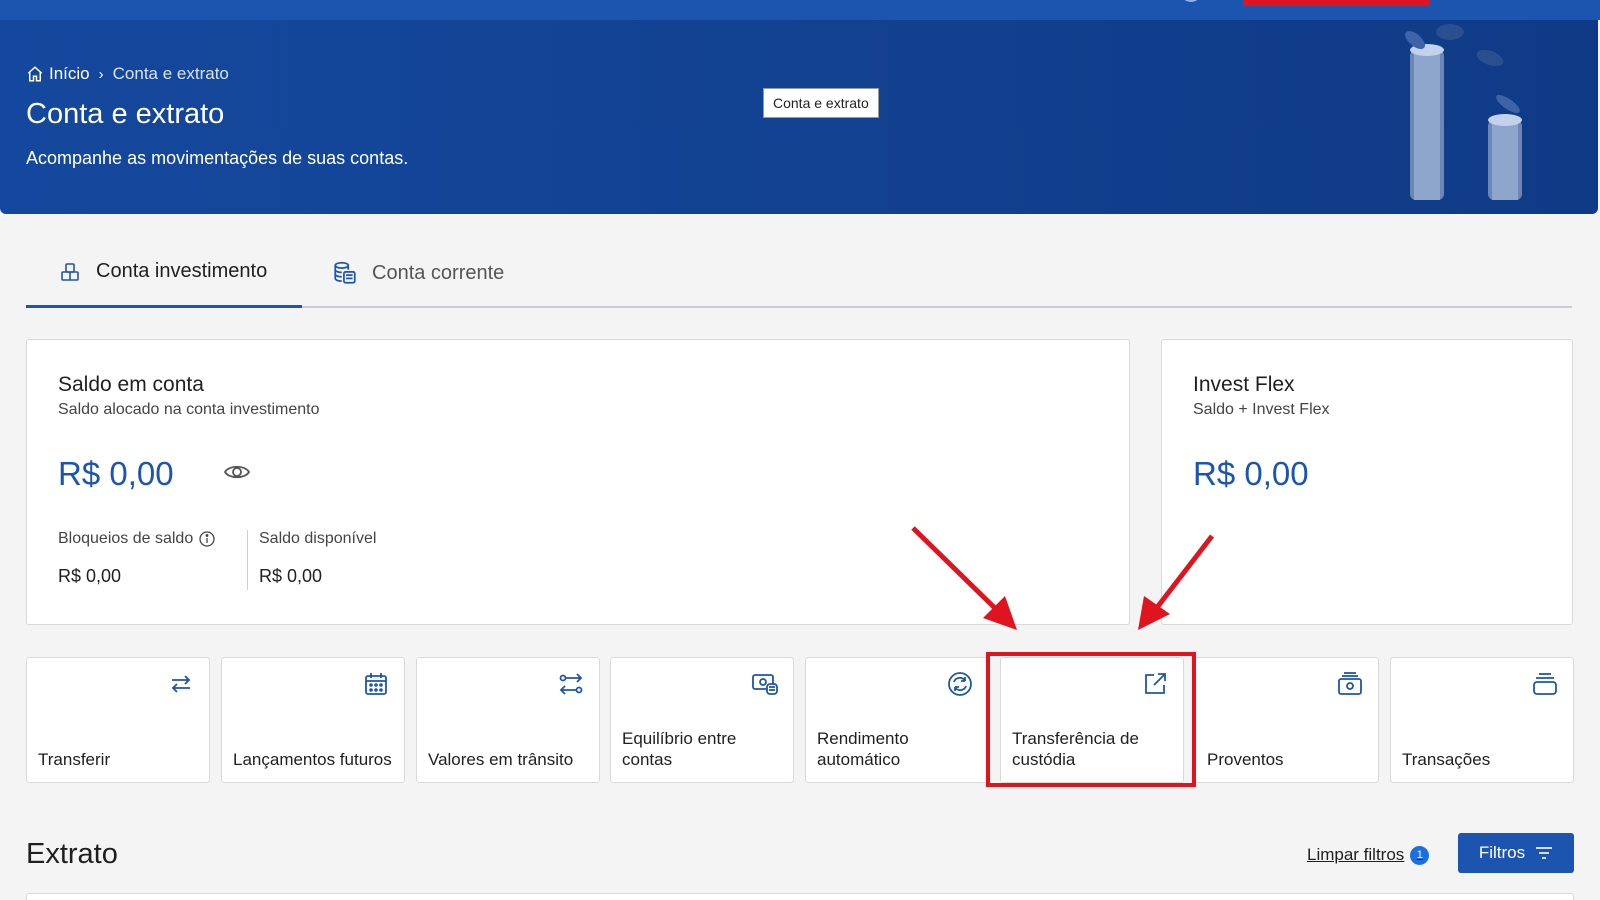 This screenshot has height=900, width=1600. I want to click on transfer-arrows-icon, so click(181, 684).